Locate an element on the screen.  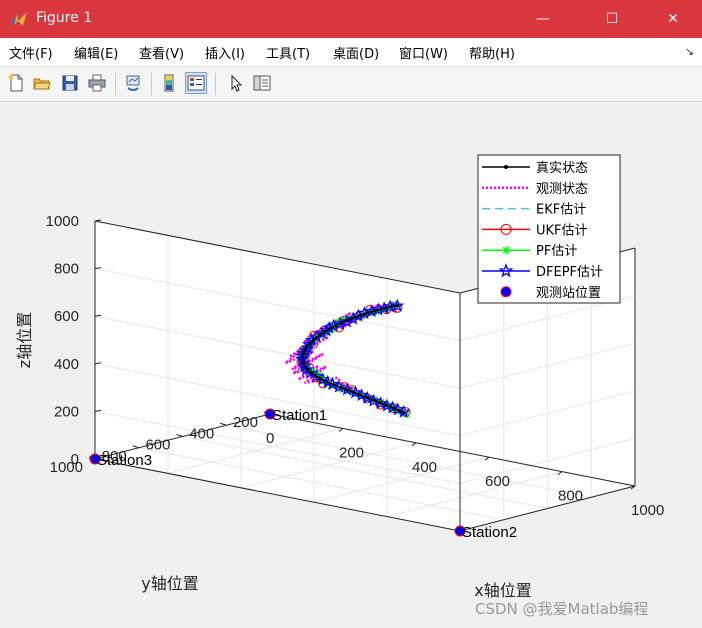
x-tick-label: 1000 is located at coordinates (647, 510).